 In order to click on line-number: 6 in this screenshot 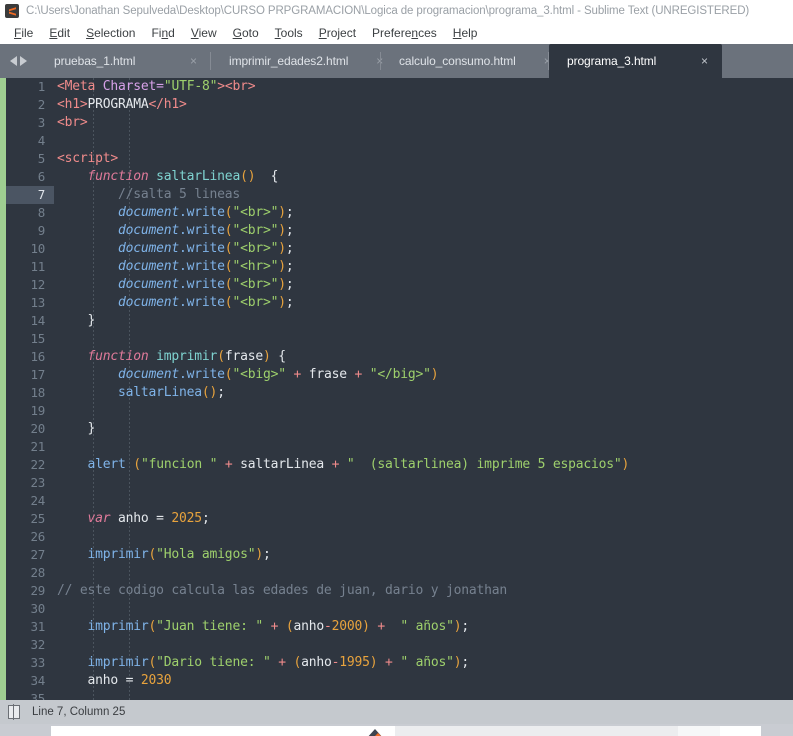, I will do `click(41, 176)`.